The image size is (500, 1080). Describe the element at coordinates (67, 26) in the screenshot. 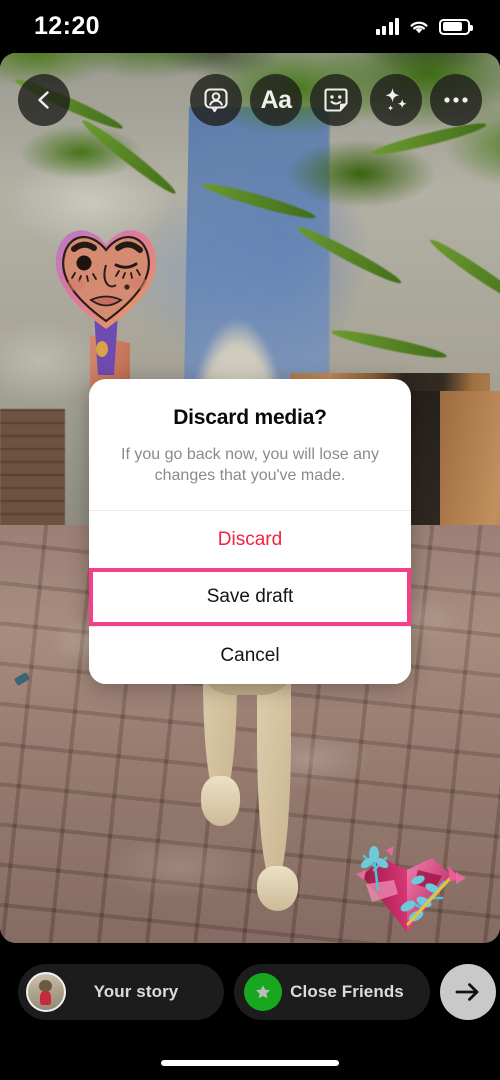

I see `status-bar-time: 12:20` at that location.